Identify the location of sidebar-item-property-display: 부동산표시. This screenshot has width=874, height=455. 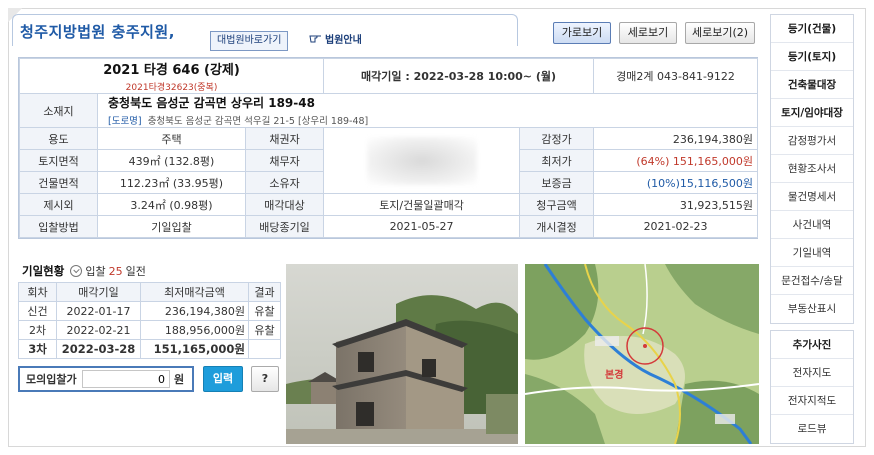
(812, 309).